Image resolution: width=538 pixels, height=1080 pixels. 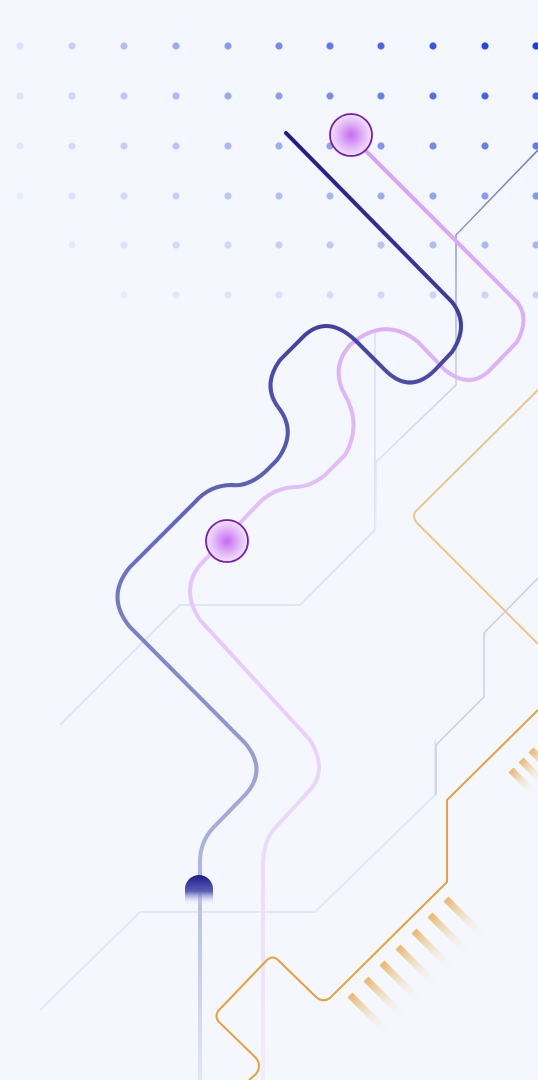 I want to click on terminal-dot, so click(x=199, y=890).